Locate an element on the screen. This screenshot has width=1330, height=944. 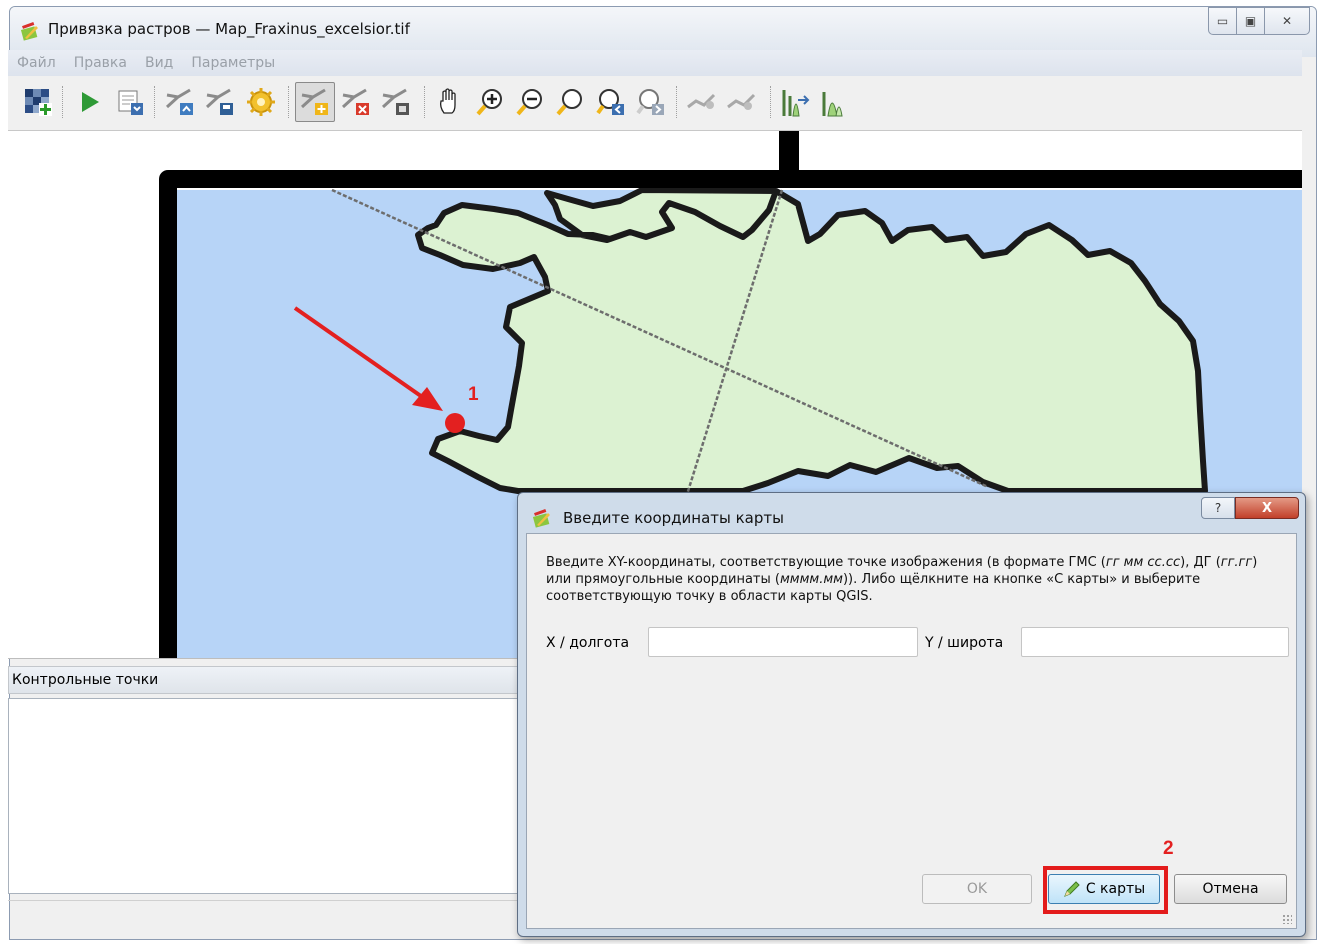
link-georeferencer-to-qgis-icon is located at coordinates (701, 101).